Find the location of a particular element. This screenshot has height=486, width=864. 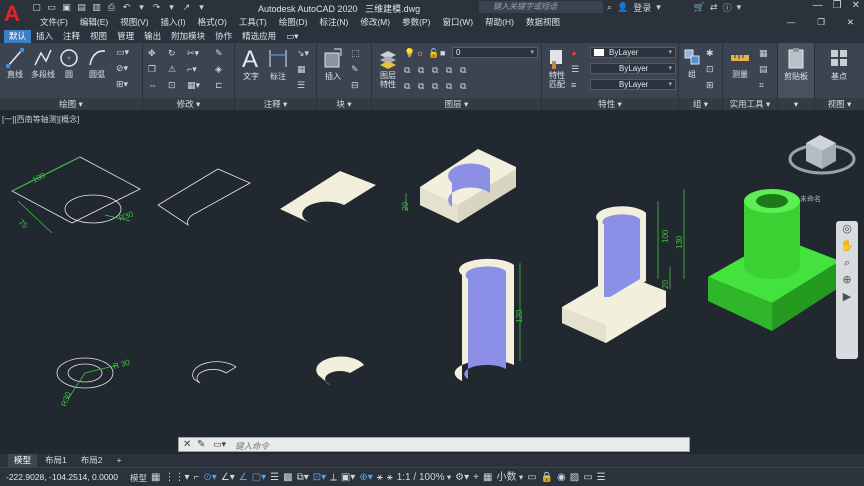

linetype-icon: ☰ is located at coordinates (575, 69).